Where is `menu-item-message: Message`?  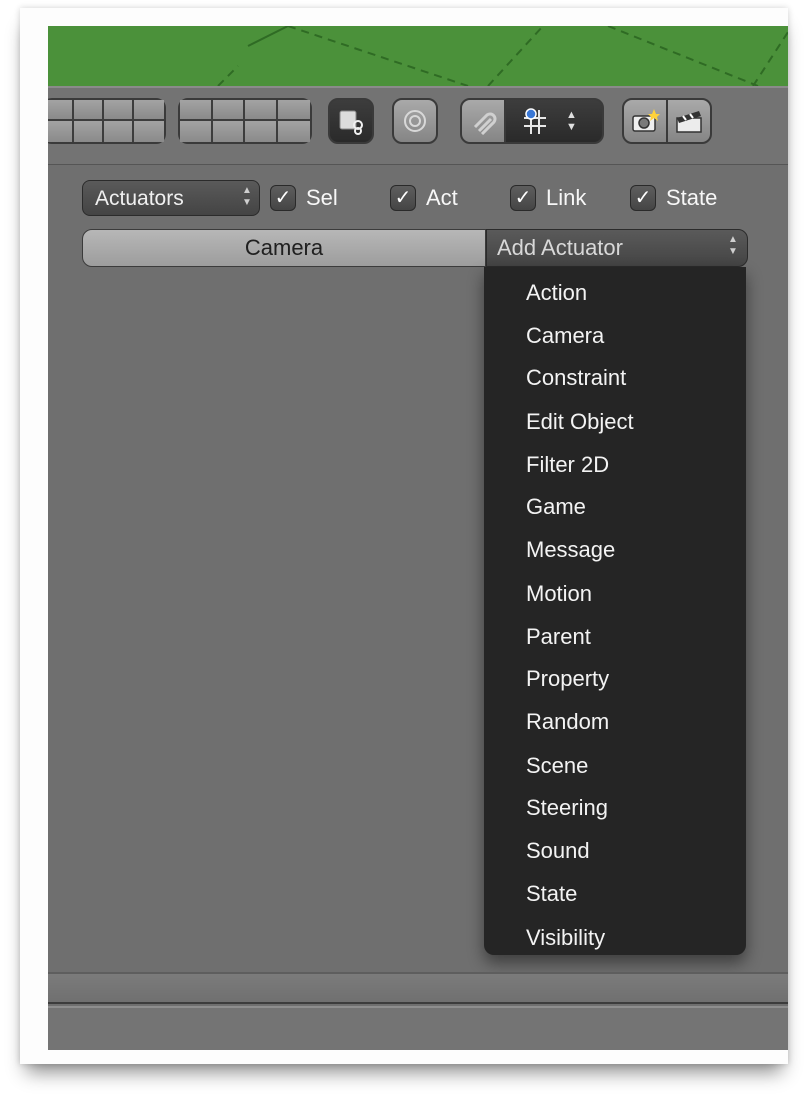 menu-item-message: Message is located at coordinates (631, 550).